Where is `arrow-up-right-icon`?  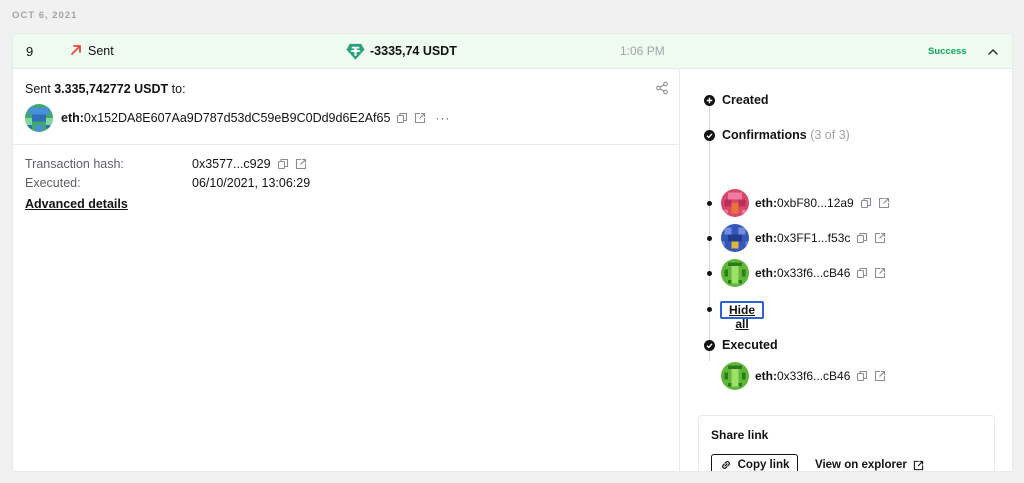 arrow-up-right-icon is located at coordinates (76, 50).